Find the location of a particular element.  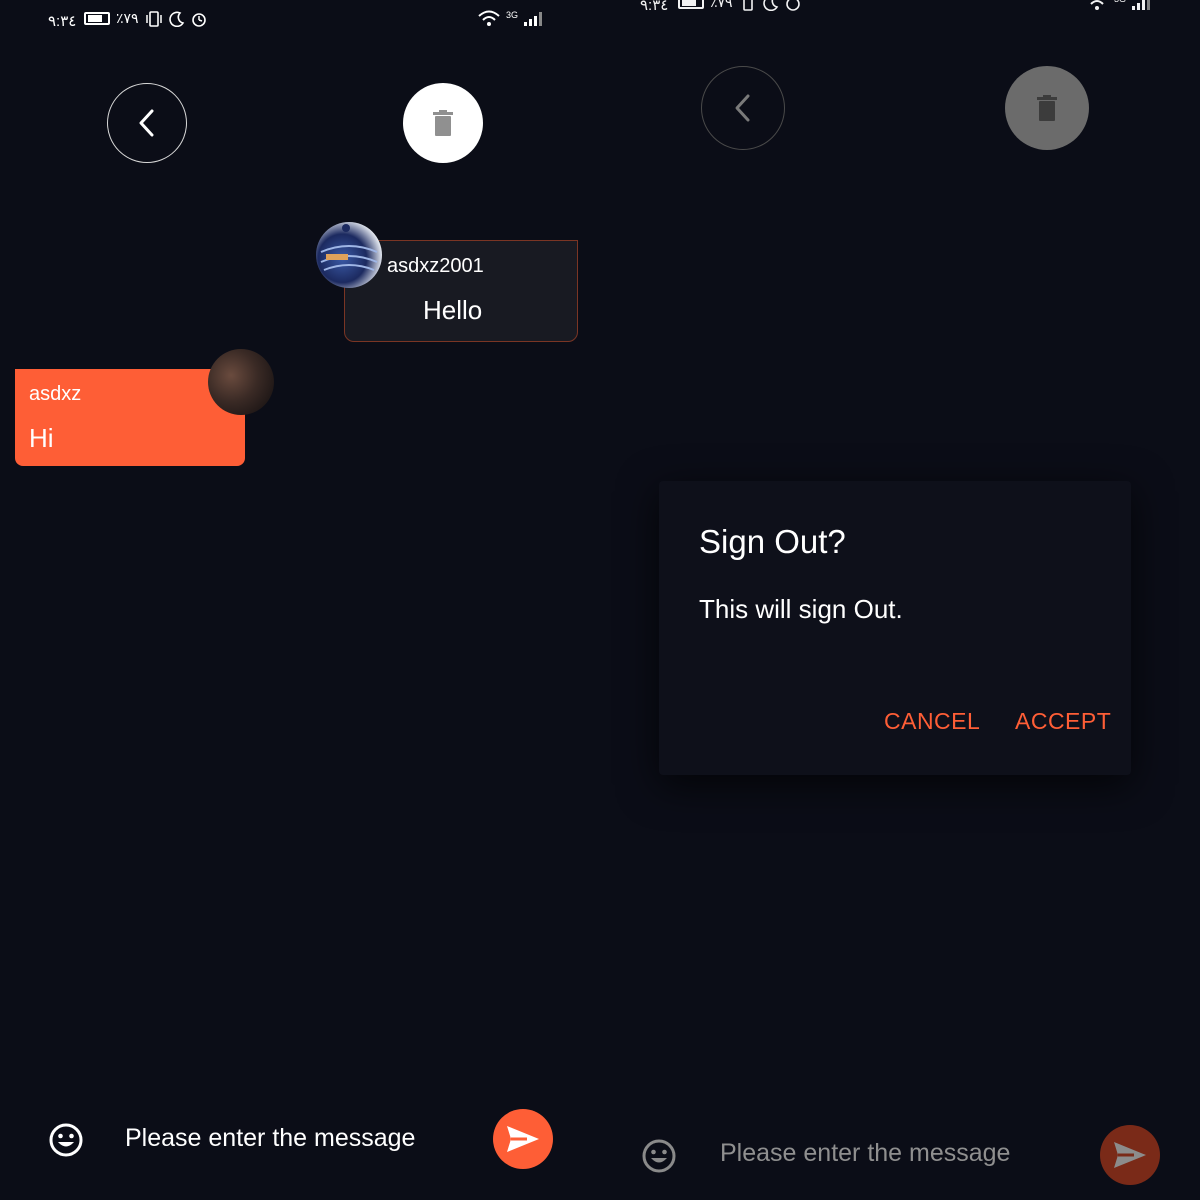

message-sender: asdxz is located at coordinates (55, 394).